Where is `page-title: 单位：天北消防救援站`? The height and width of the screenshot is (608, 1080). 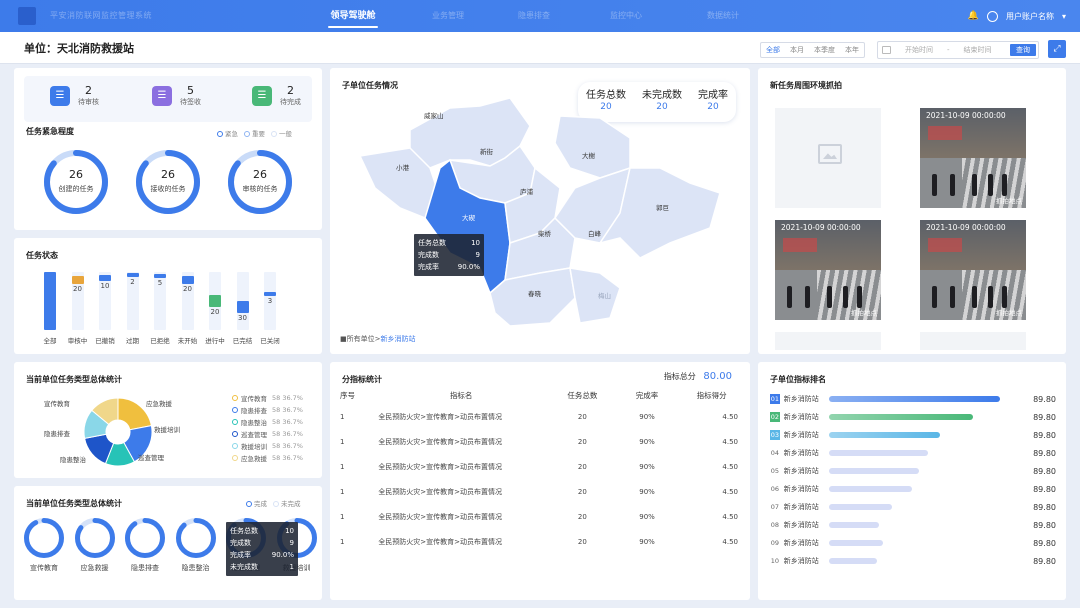
page-title: 单位：天北消防救援站 is located at coordinates (79, 48).